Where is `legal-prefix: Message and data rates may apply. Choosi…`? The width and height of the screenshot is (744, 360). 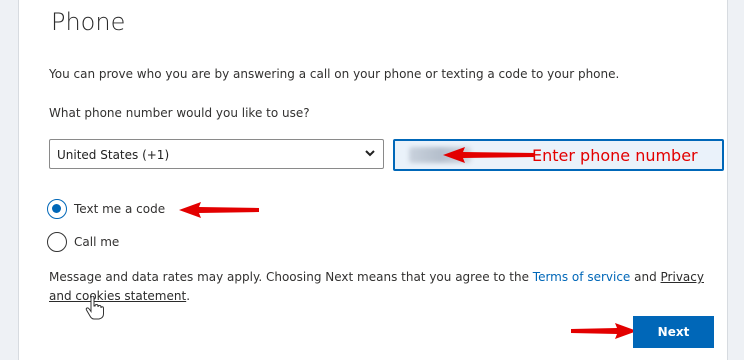
legal-prefix: Message and data rates may apply. Choosi… is located at coordinates (291, 277).